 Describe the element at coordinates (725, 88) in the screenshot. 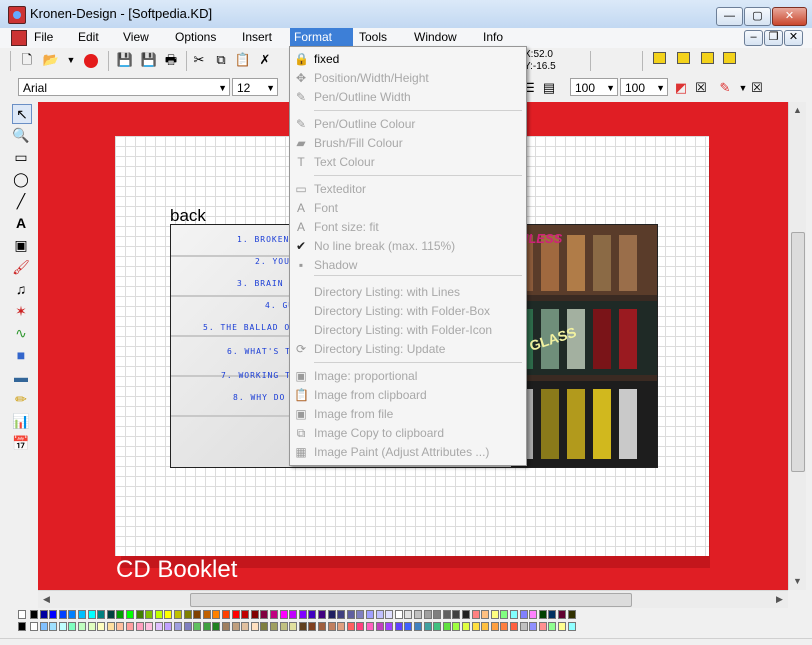

I see `pen-colour-icon: ✎` at that location.